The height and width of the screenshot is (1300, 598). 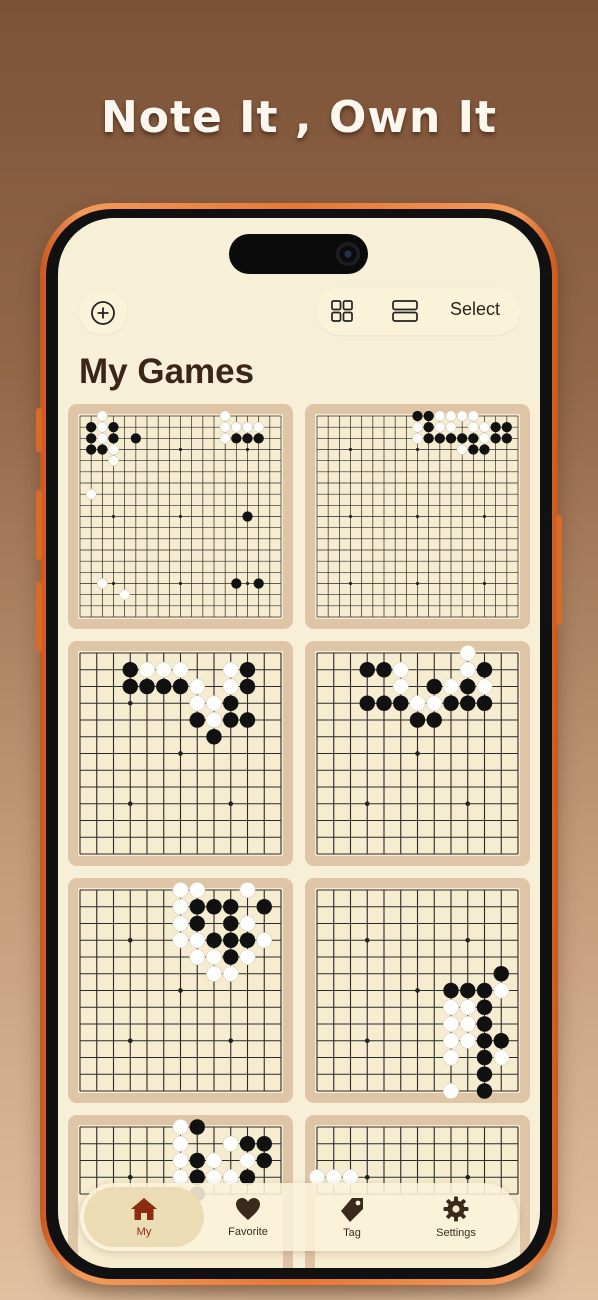 What do you see at coordinates (352, 1217) in the screenshot?
I see `tab-tag: Tag` at bounding box center [352, 1217].